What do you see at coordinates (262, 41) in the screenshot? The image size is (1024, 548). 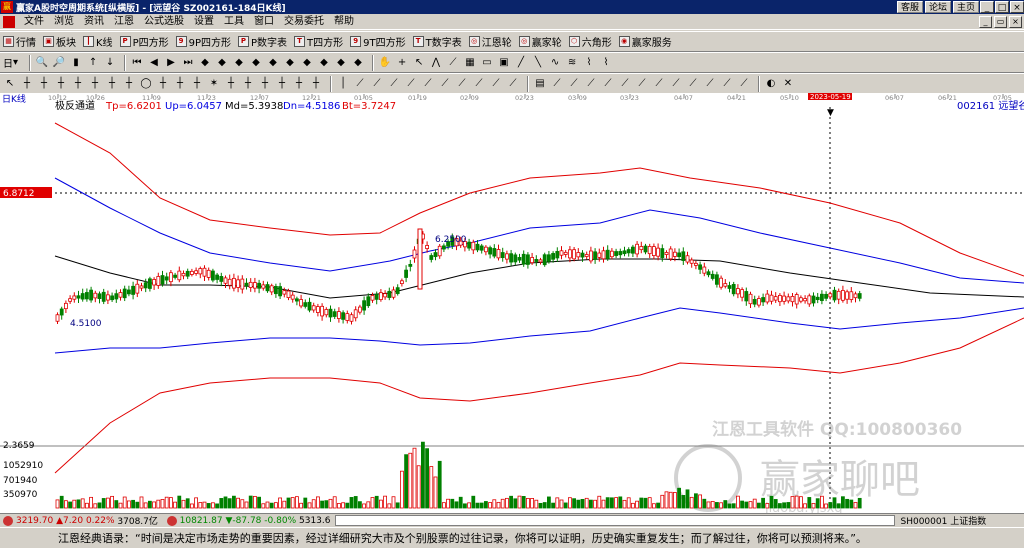 I see `toolbar-p-table: P P数字表` at bounding box center [262, 41].